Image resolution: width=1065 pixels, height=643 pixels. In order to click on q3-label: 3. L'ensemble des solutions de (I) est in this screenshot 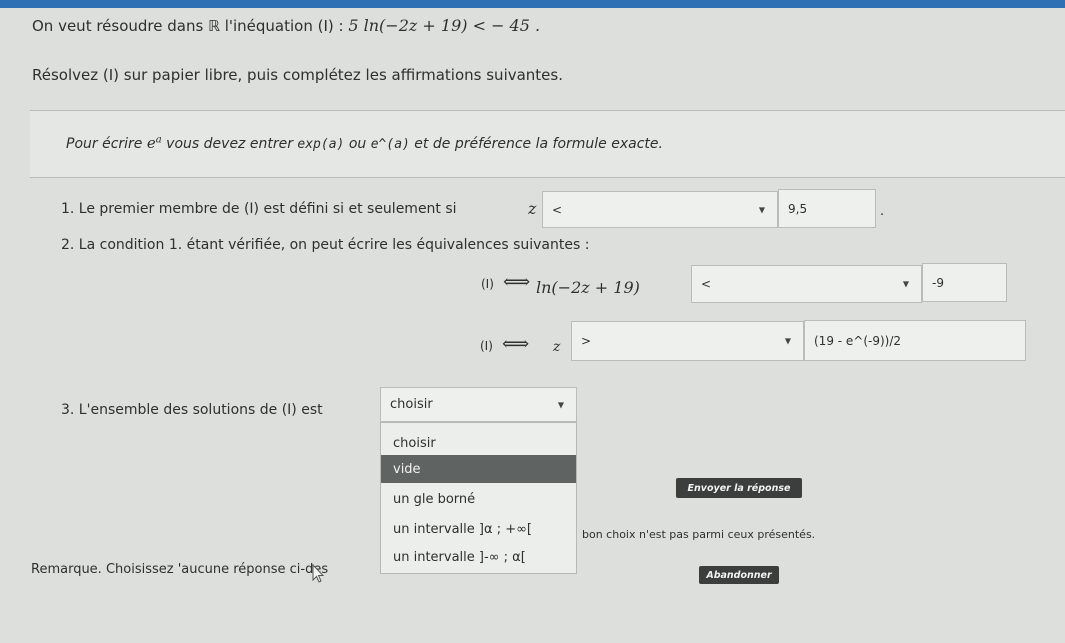, I will do `click(192, 410)`.